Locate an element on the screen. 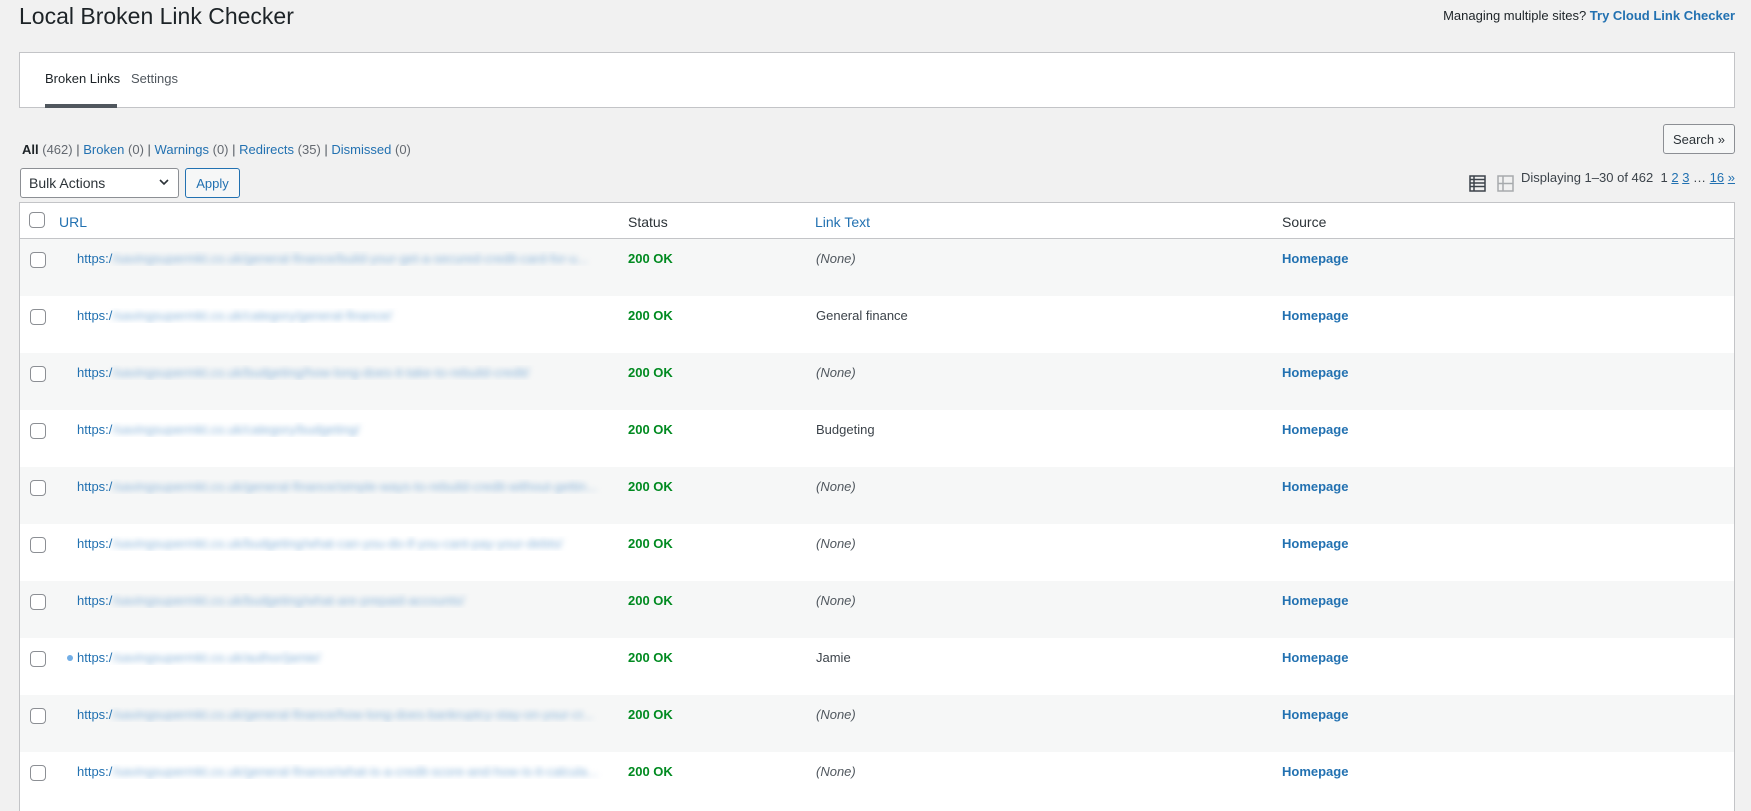 This screenshot has width=1751, height=811. page-current: 1 is located at coordinates (1664, 177).